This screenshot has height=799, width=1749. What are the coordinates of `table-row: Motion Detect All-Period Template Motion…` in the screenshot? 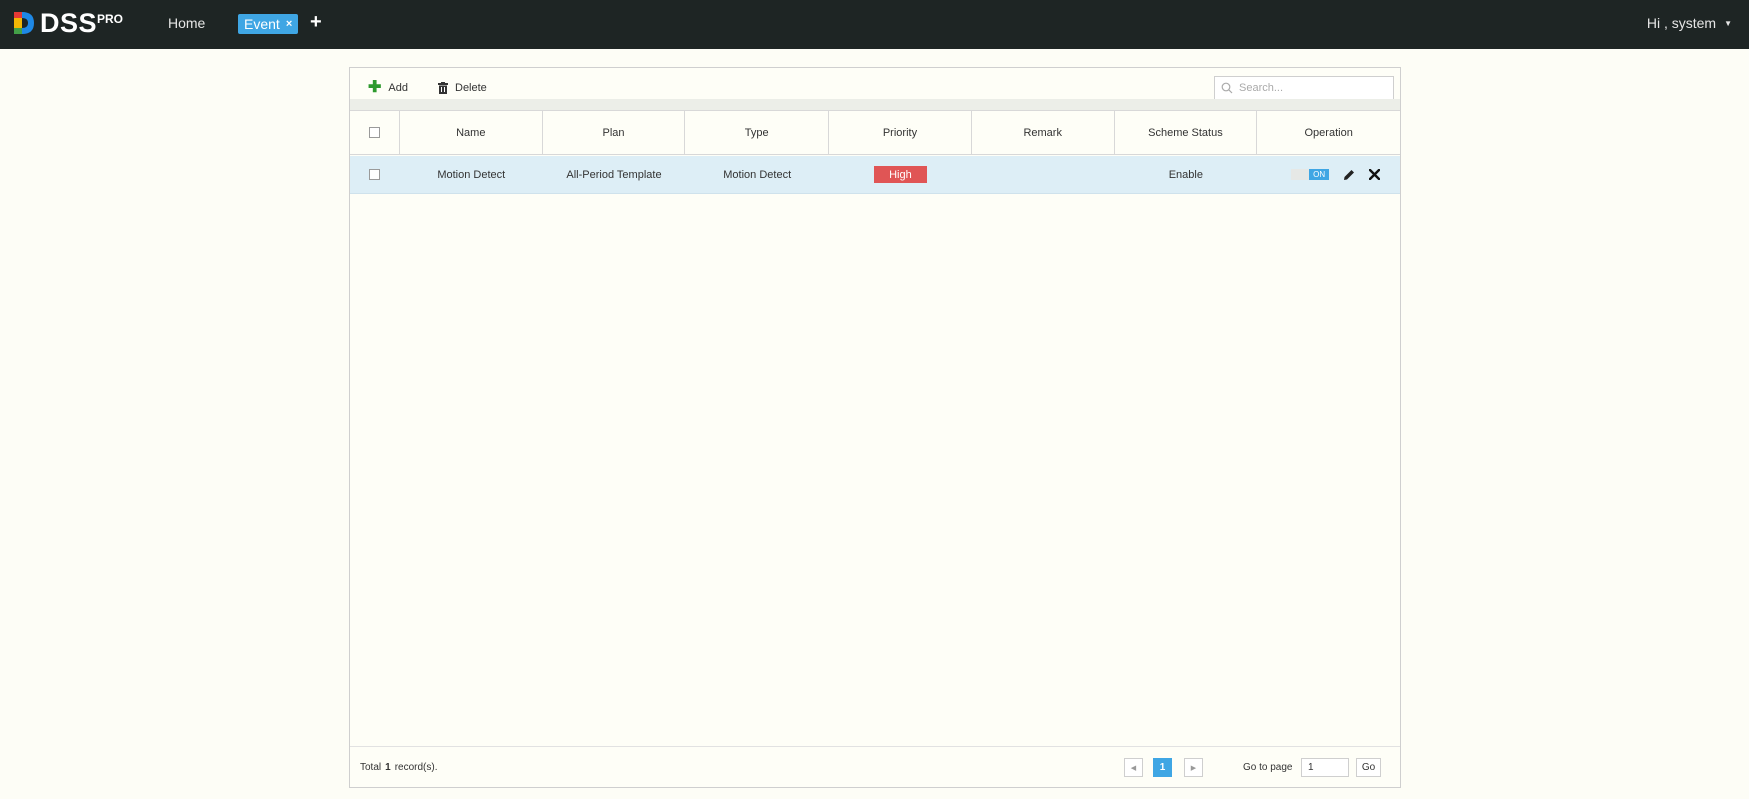 It's located at (875, 175).